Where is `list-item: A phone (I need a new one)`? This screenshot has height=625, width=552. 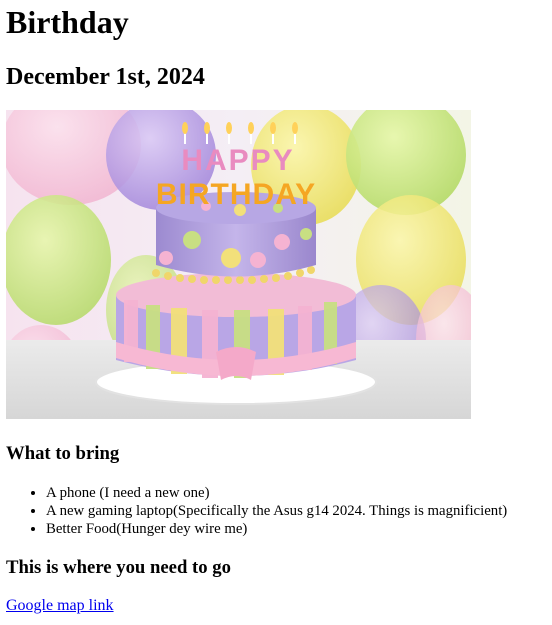 list-item: A phone (I need a new one) is located at coordinates (296, 493).